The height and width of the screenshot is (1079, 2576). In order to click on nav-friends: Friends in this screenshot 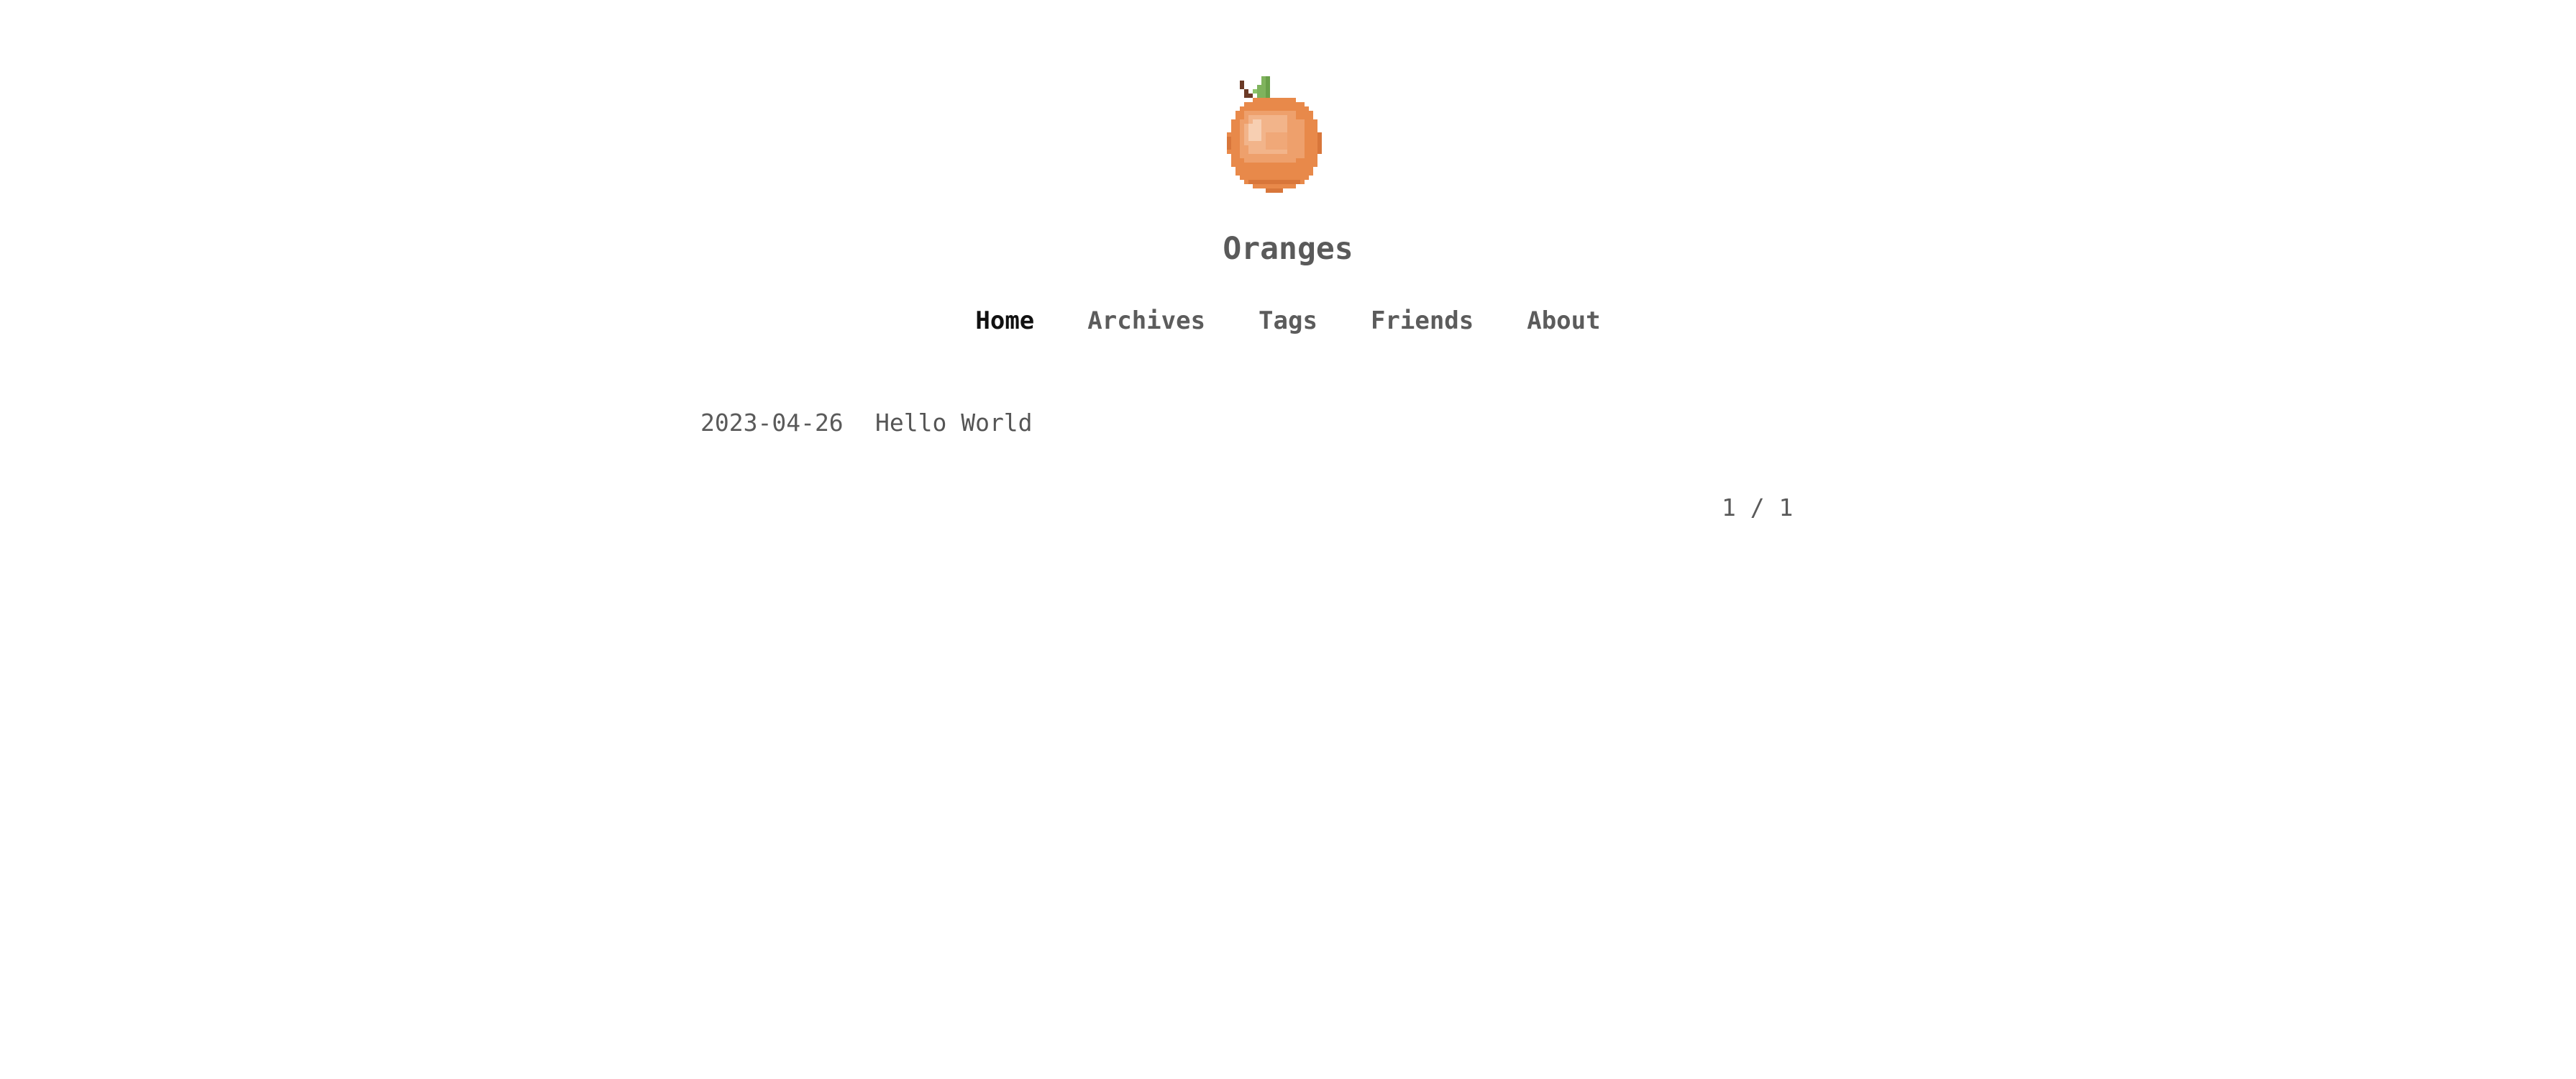, I will do `click(1422, 321)`.